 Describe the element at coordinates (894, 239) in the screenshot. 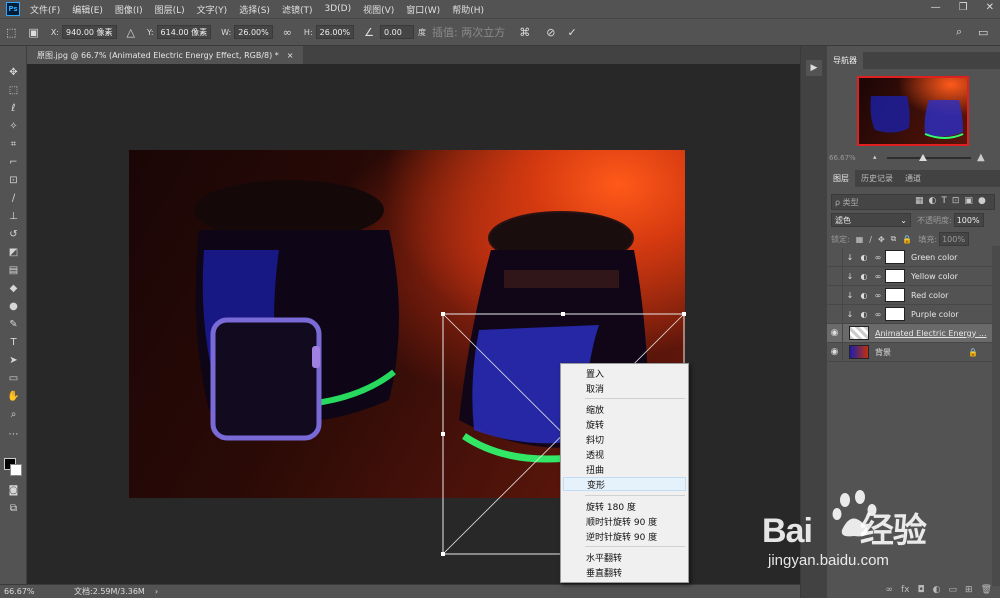

I see `lock-artboard-icon: ⧉` at that location.